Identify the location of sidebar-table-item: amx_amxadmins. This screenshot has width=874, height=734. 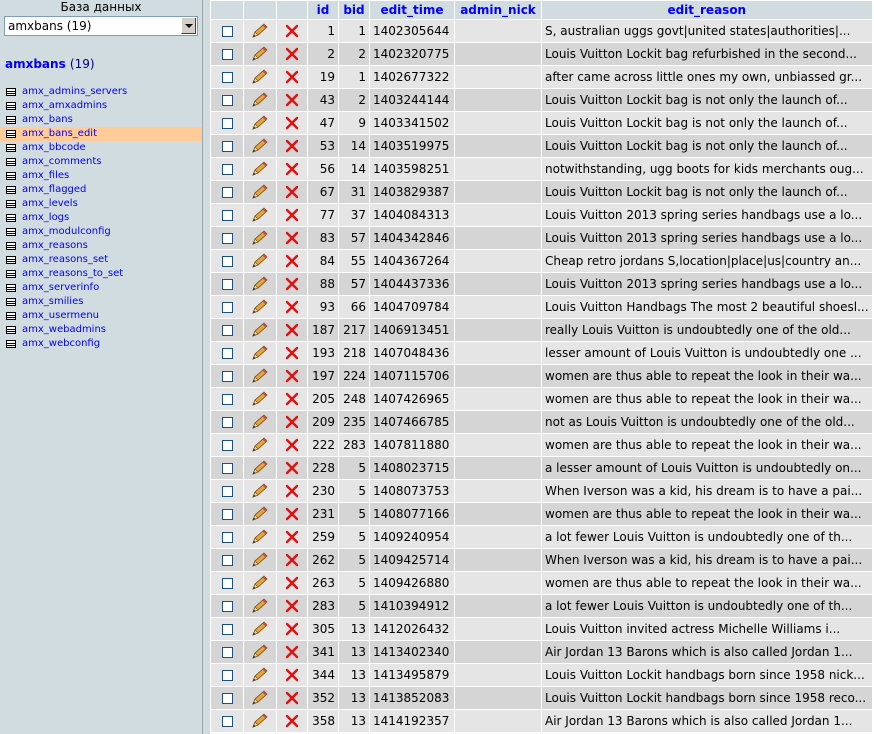
(101, 106).